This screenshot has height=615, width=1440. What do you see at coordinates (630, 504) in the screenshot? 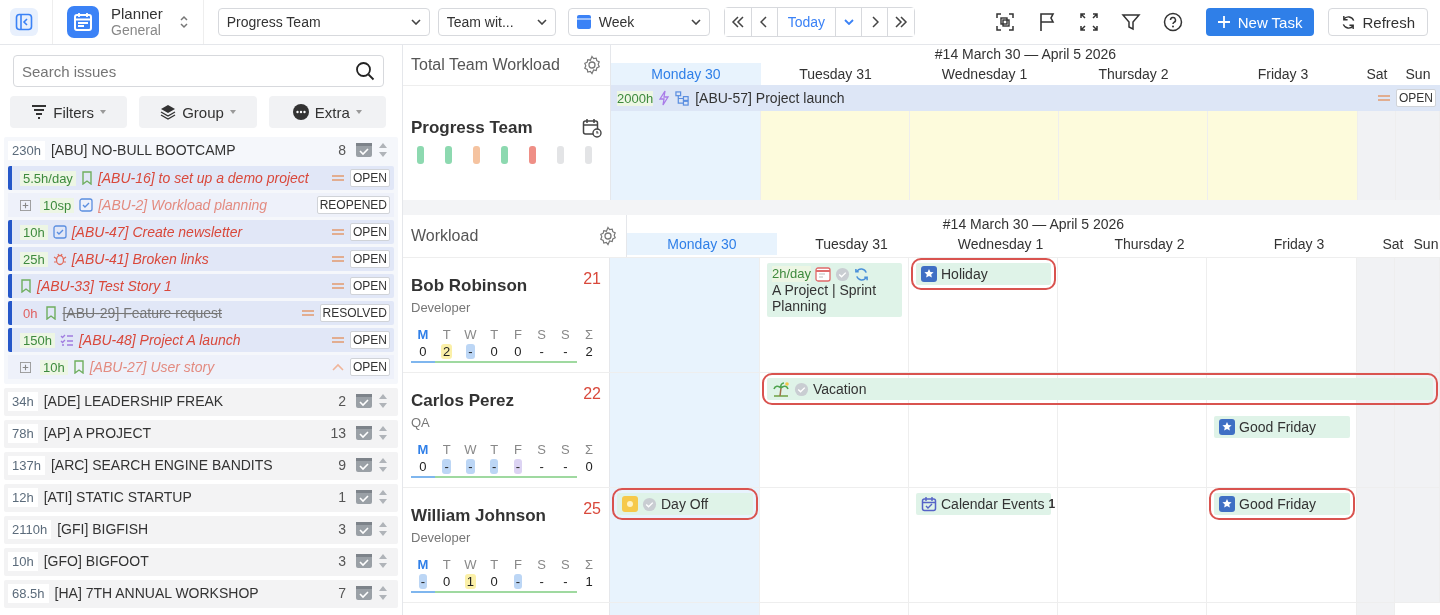
I see `sun-icon` at bounding box center [630, 504].